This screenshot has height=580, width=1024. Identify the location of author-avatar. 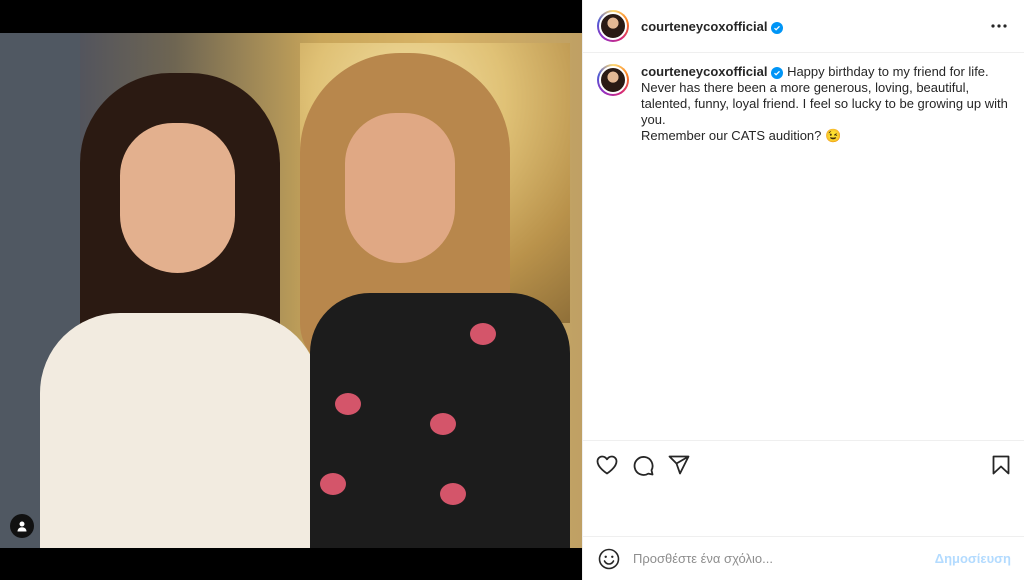
(613, 26).